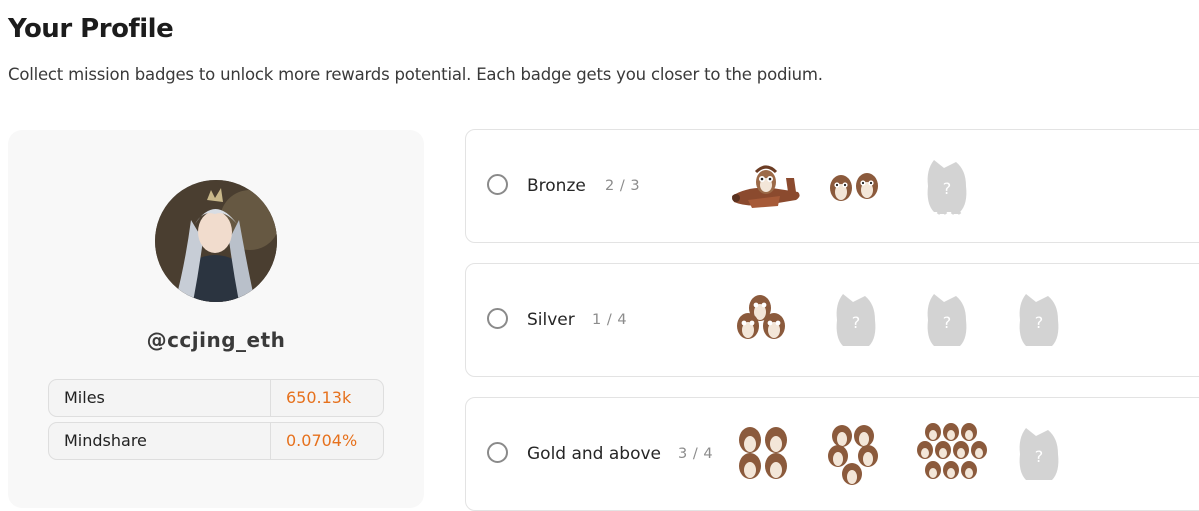 The image size is (1199, 511). Describe the element at coordinates (858, 187) in the screenshot. I see `owl-pair-badge-icon` at that location.